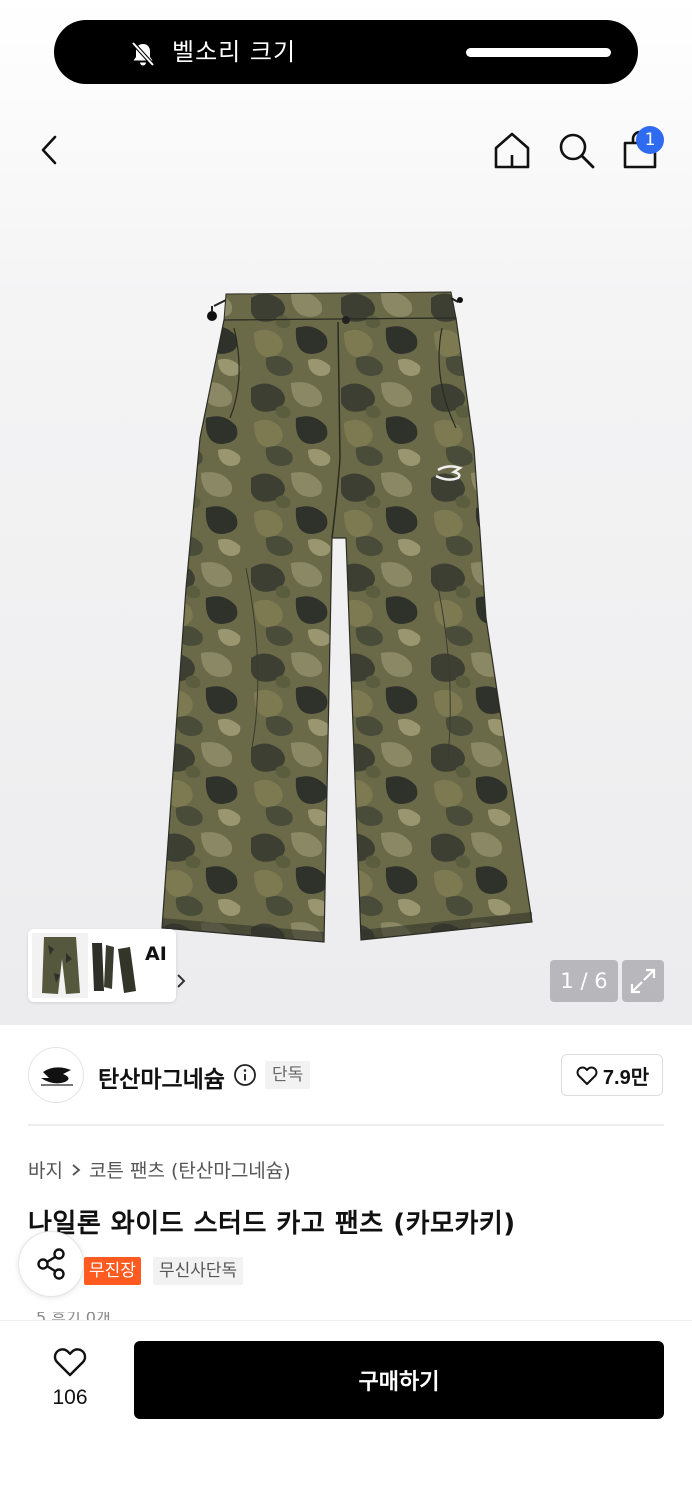 The width and height of the screenshot is (692, 1500). I want to click on review-summary-peek: 5 후기 0개, so click(106, 1316).